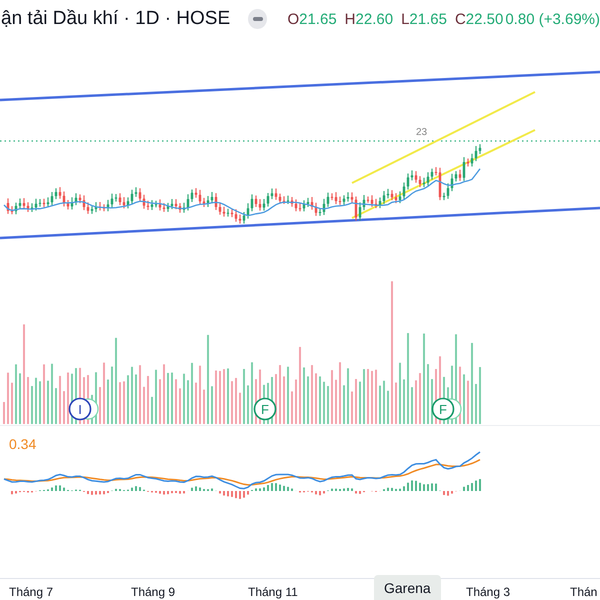  What do you see at coordinates (273, 592) in the screenshot?
I see `time-axis-label: Tháng 11` at bounding box center [273, 592].